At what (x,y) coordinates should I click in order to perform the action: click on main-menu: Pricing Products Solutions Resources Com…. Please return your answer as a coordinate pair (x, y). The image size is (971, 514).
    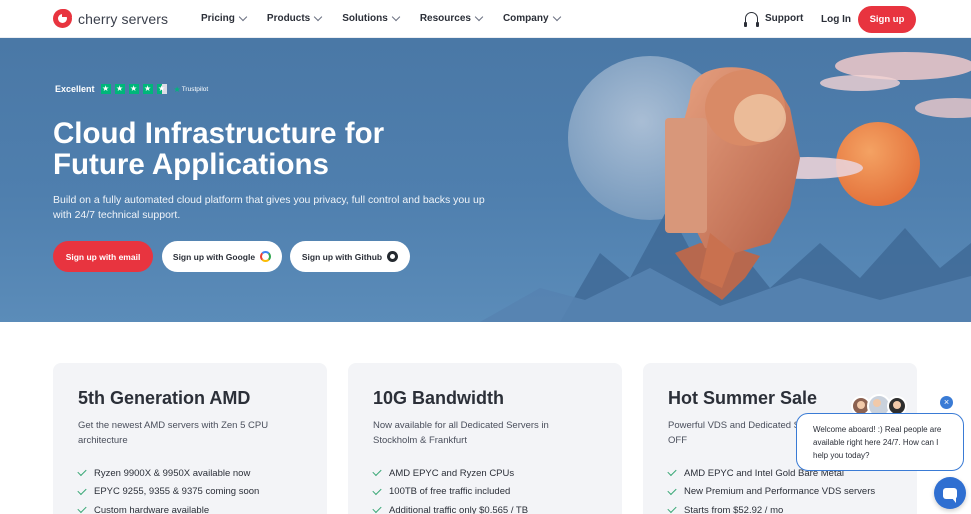
    Looking at the image, I should click on (391, 18).